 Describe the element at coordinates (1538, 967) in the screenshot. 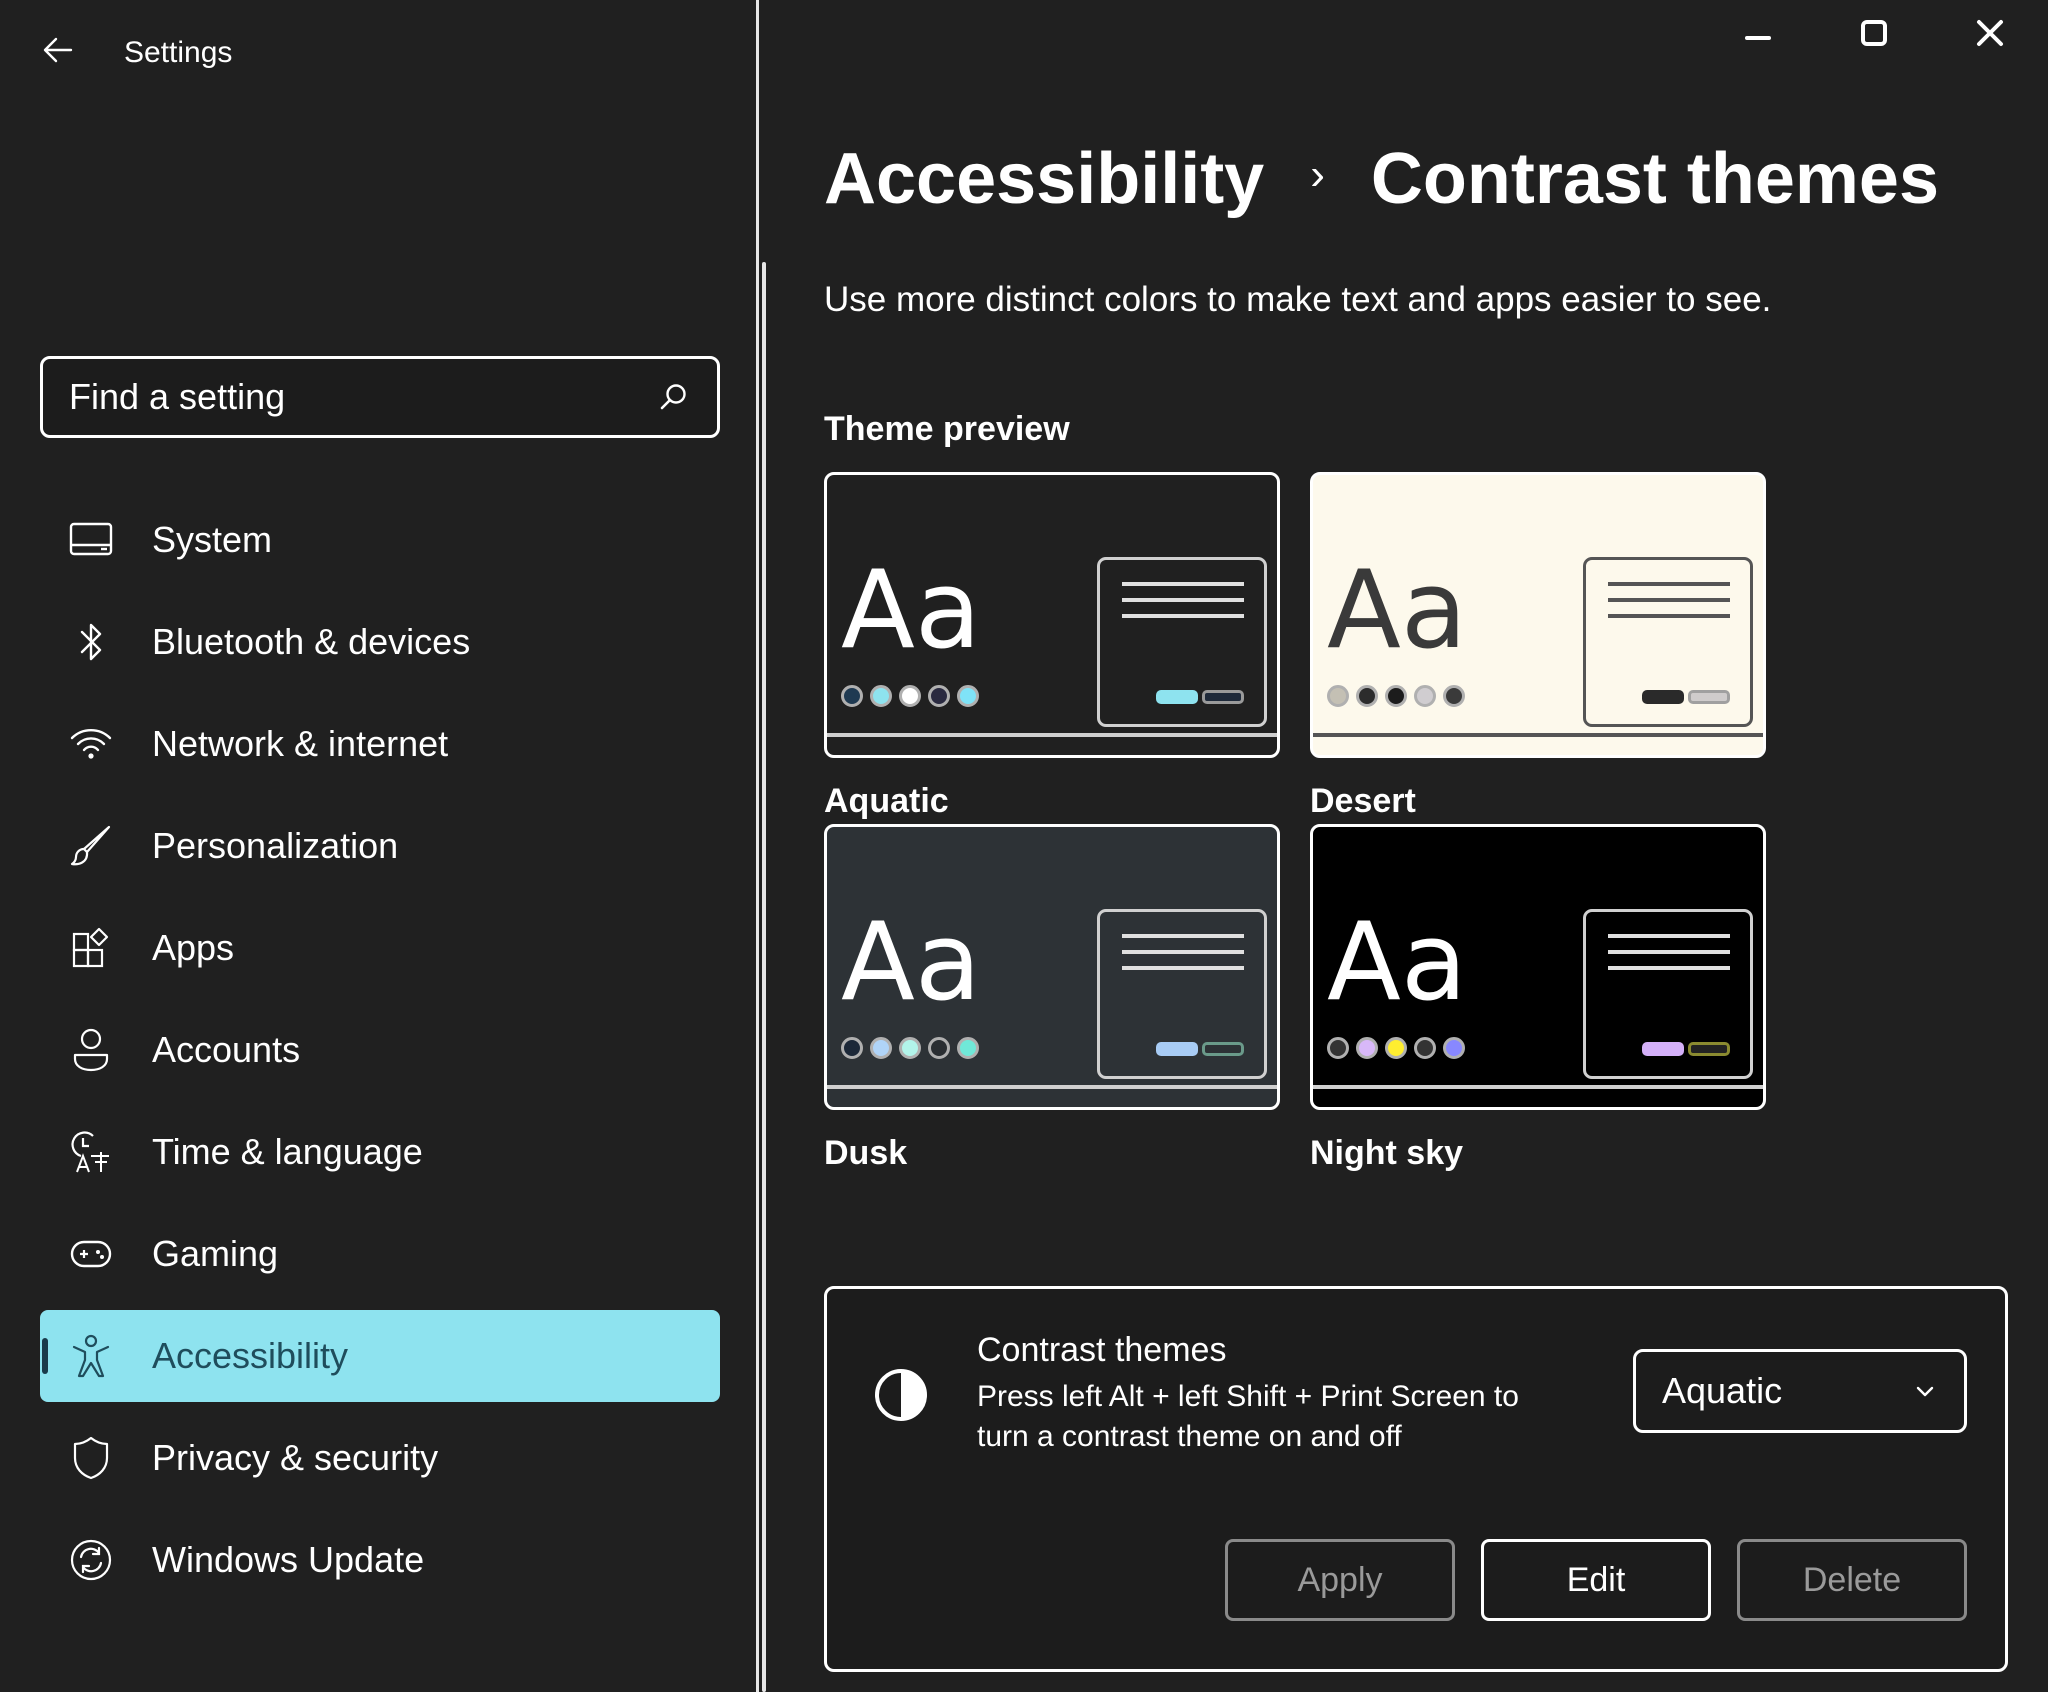

I see `theme-card-night-sky: Aa` at that location.